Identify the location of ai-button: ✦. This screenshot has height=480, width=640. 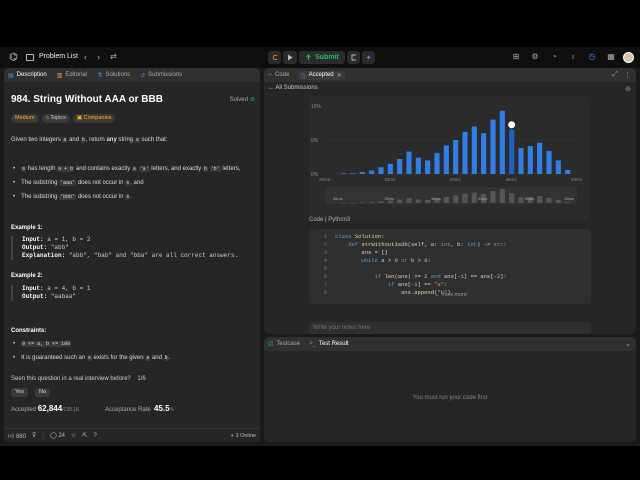
(368, 57).